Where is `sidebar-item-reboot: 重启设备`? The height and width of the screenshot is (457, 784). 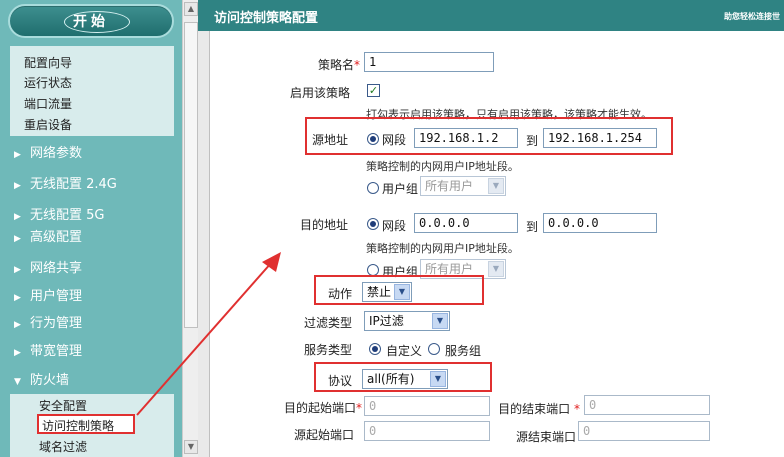 sidebar-item-reboot: 重启设备 is located at coordinates (48, 124).